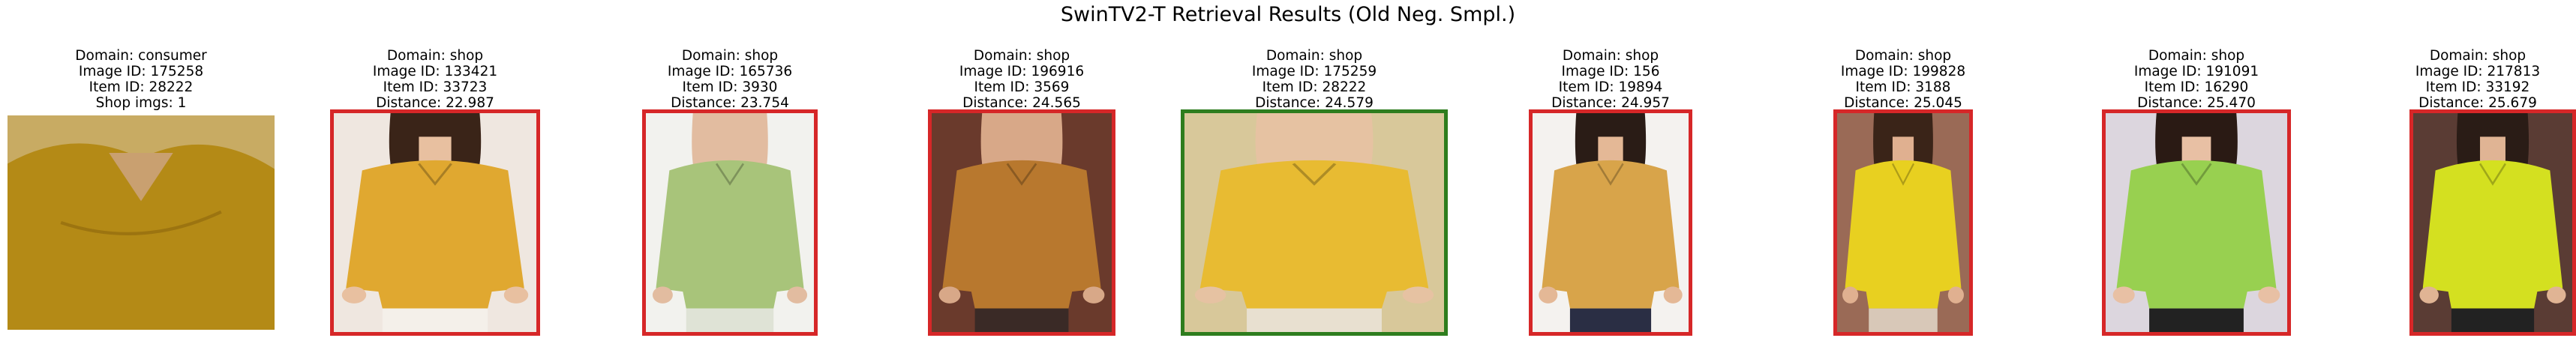 Image resolution: width=2576 pixels, height=341 pixels. Describe the element at coordinates (435, 71) in the screenshot. I see `result-image-id: Image ID: 133421` at that location.